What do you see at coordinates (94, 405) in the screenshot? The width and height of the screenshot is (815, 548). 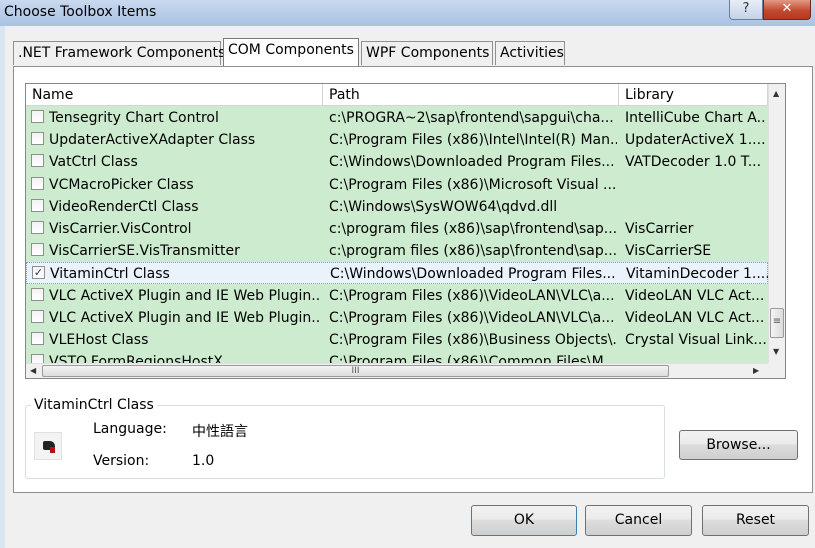 I see `details-group-title: VitaminCtrl Class` at bounding box center [94, 405].